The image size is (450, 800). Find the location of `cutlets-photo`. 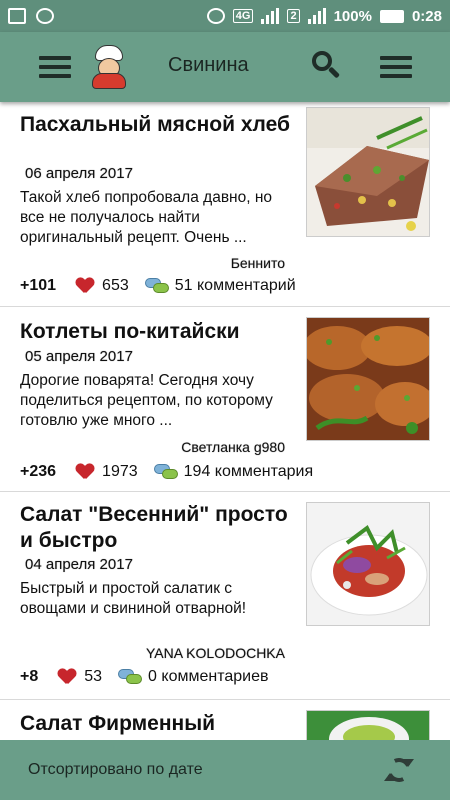

cutlets-photo is located at coordinates (368, 379).